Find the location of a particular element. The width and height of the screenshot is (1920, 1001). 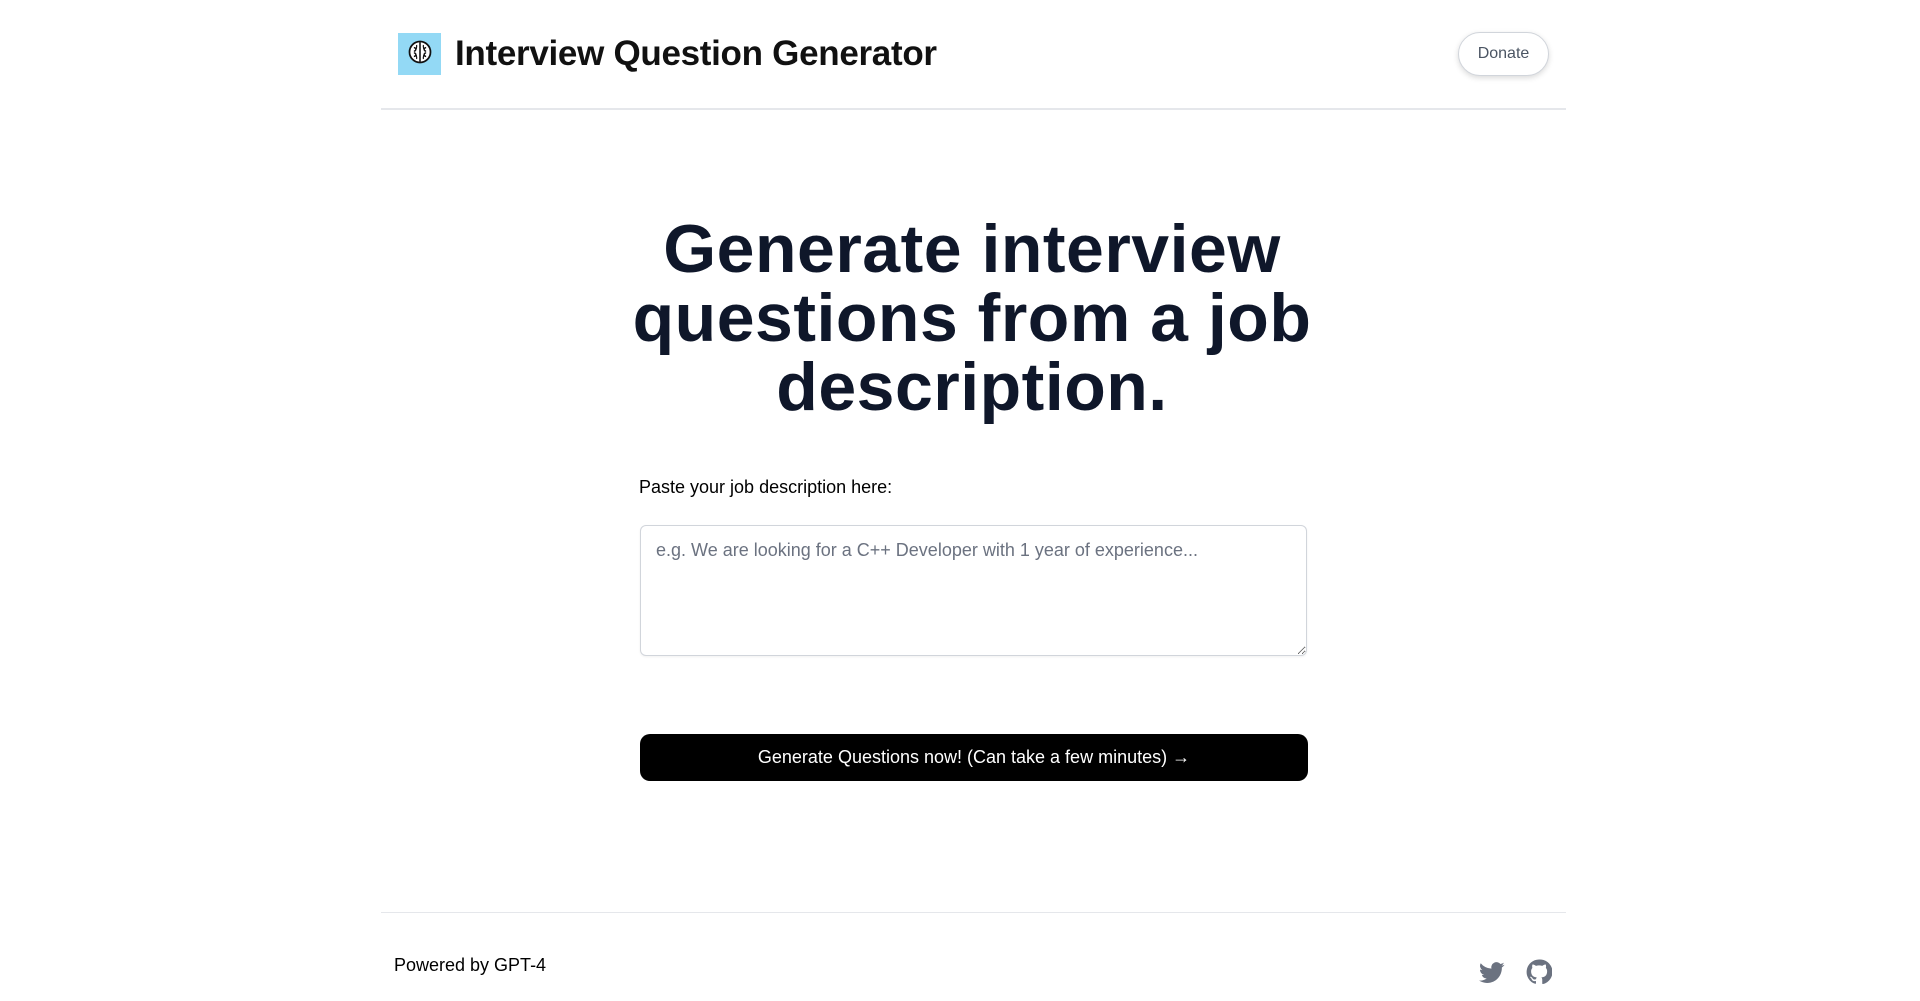

twitter-icon is located at coordinates (1492, 972).